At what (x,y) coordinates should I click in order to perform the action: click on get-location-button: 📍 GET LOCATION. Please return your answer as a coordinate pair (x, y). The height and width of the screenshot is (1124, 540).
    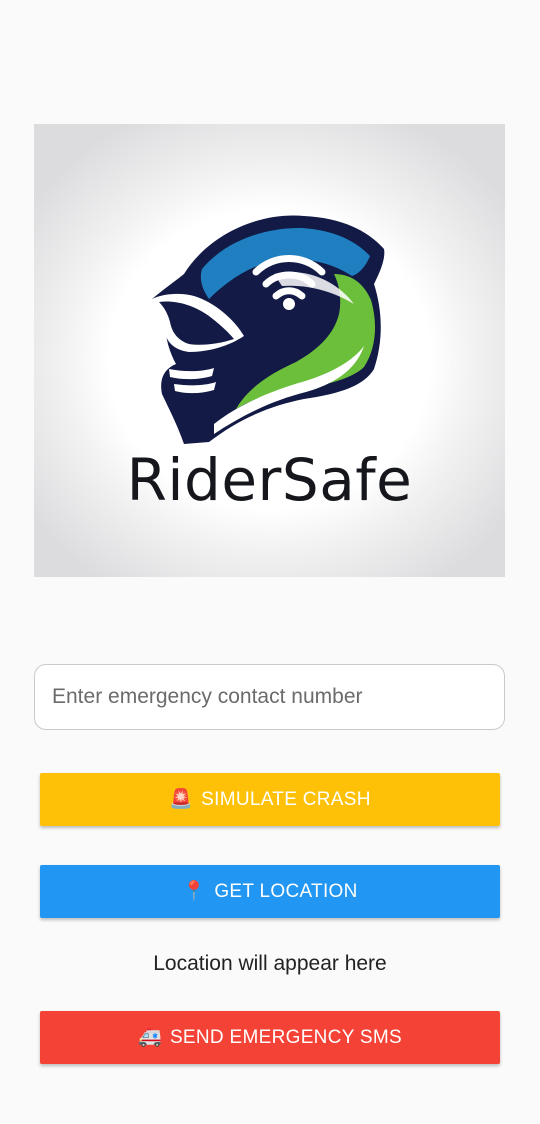
    Looking at the image, I should click on (270, 891).